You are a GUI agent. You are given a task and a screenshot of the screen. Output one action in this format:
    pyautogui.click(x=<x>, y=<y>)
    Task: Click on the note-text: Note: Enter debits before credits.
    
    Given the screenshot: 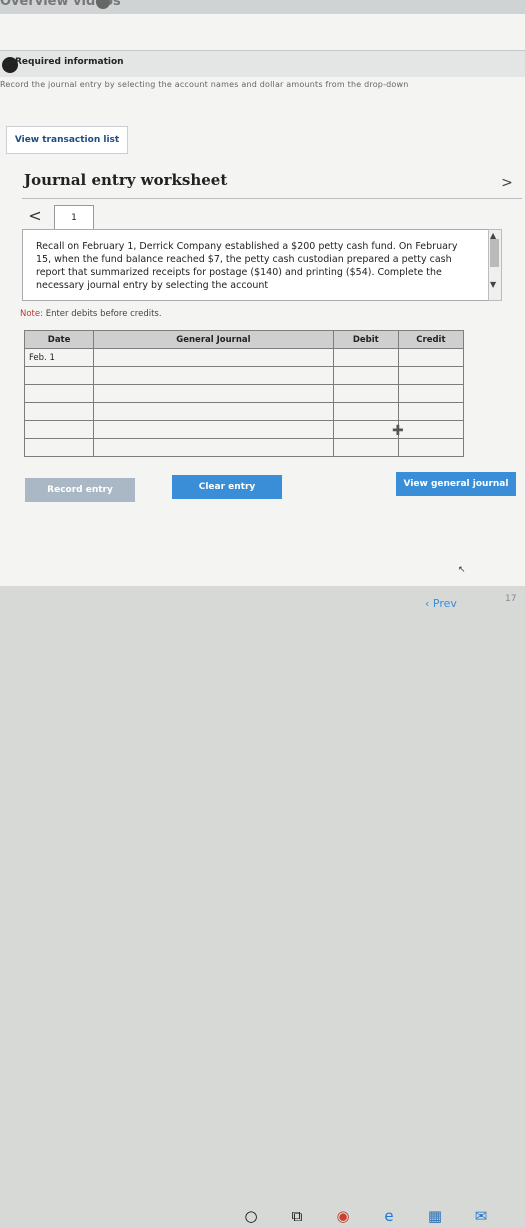 What is the action you would take?
    pyautogui.click(x=91, y=314)
    